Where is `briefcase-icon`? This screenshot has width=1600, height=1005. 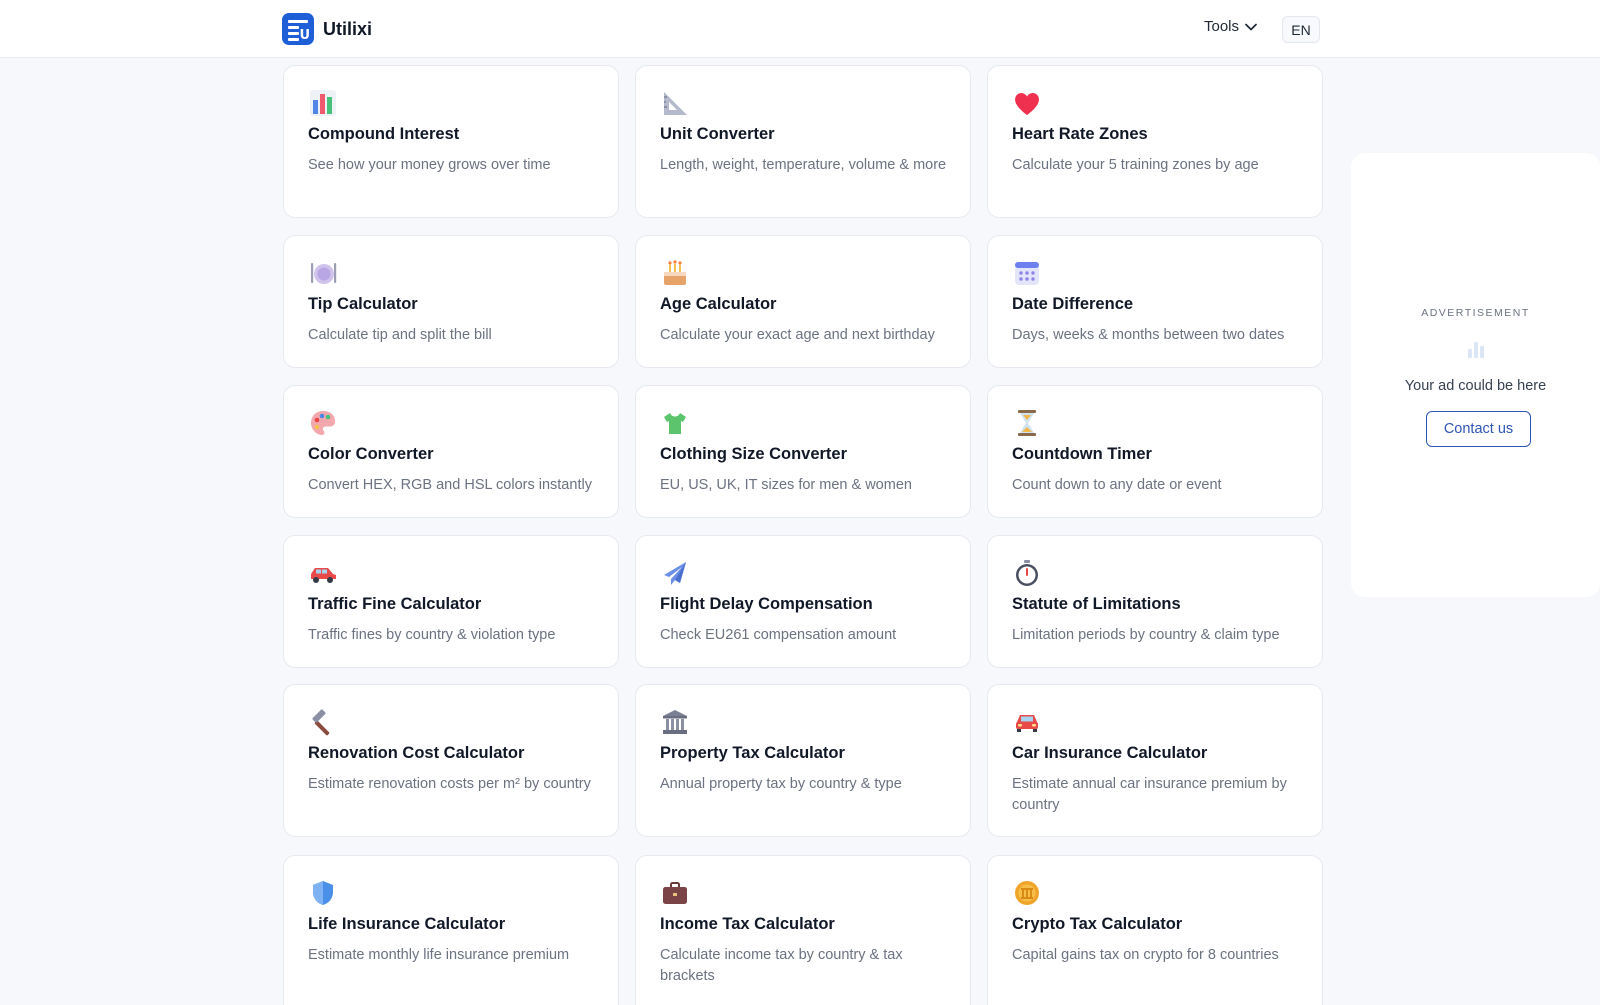
briefcase-icon is located at coordinates (675, 893).